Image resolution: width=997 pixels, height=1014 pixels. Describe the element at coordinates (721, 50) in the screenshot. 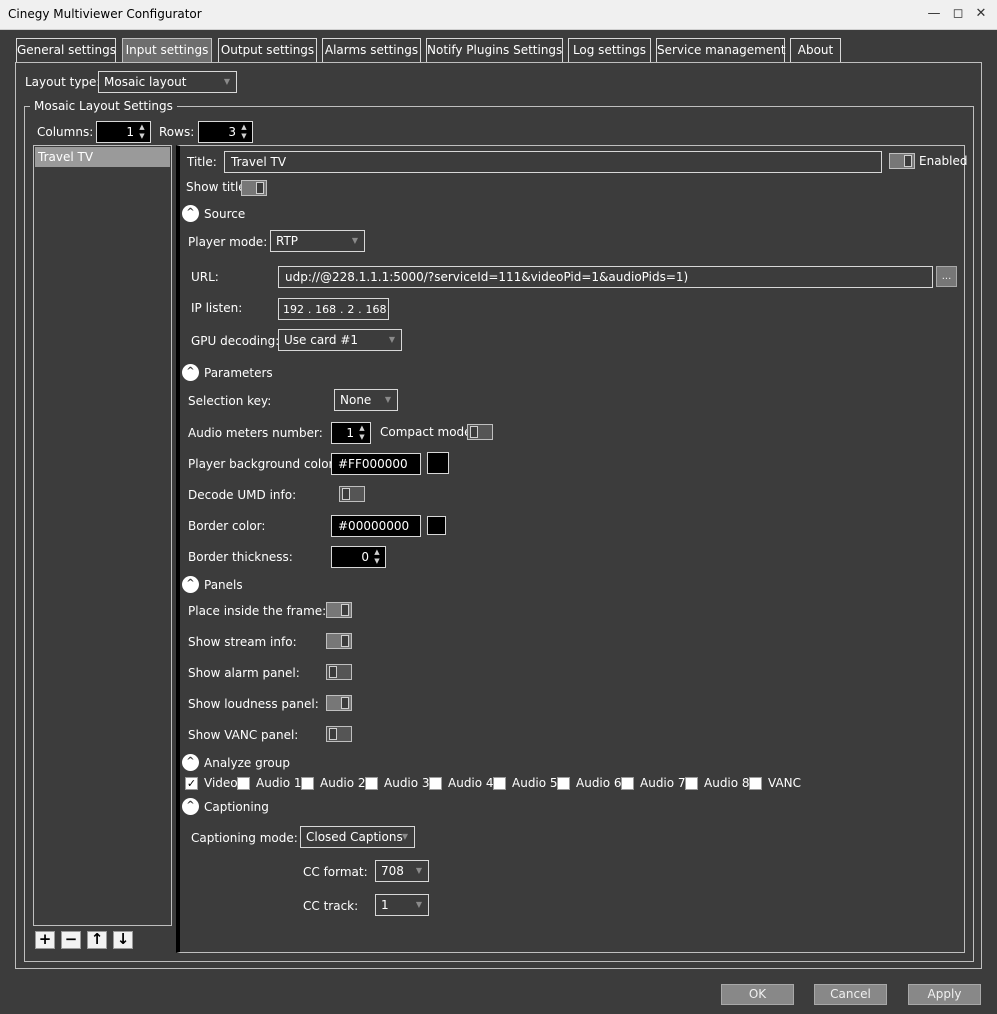

I see `tab-service-management: Service management` at that location.